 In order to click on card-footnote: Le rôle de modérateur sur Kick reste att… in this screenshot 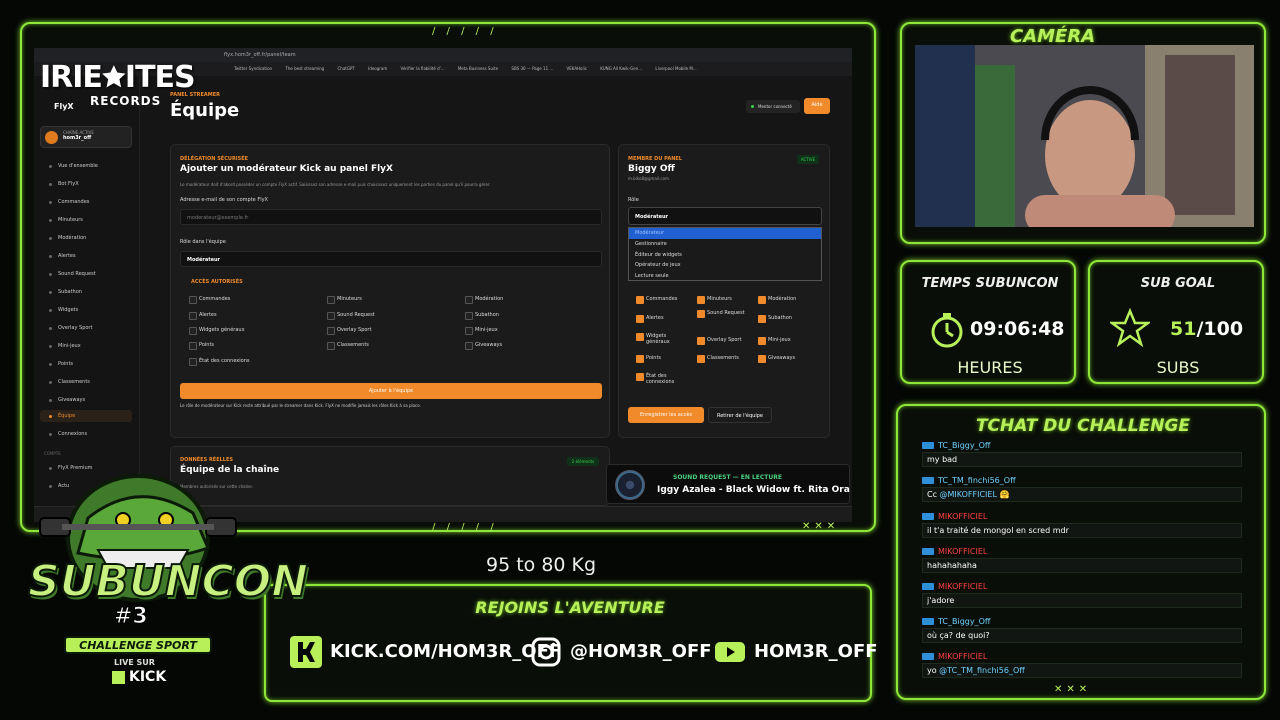, I will do `click(300, 405)`.